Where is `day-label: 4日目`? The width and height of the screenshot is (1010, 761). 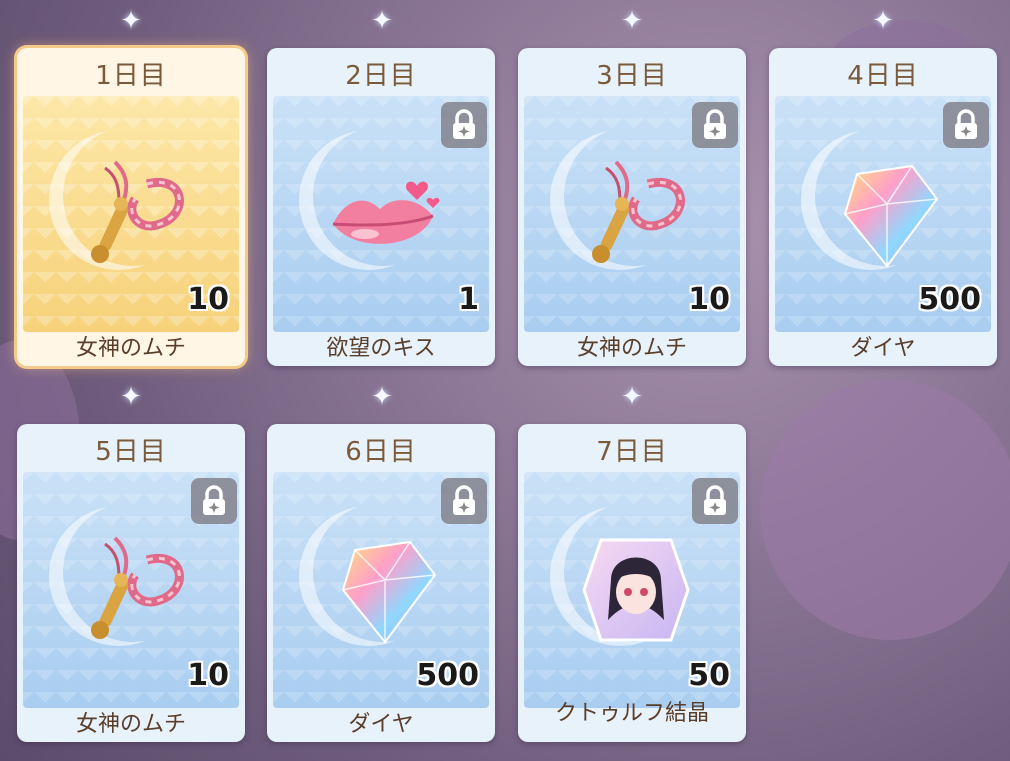
day-label: 4日目 is located at coordinates (883, 75).